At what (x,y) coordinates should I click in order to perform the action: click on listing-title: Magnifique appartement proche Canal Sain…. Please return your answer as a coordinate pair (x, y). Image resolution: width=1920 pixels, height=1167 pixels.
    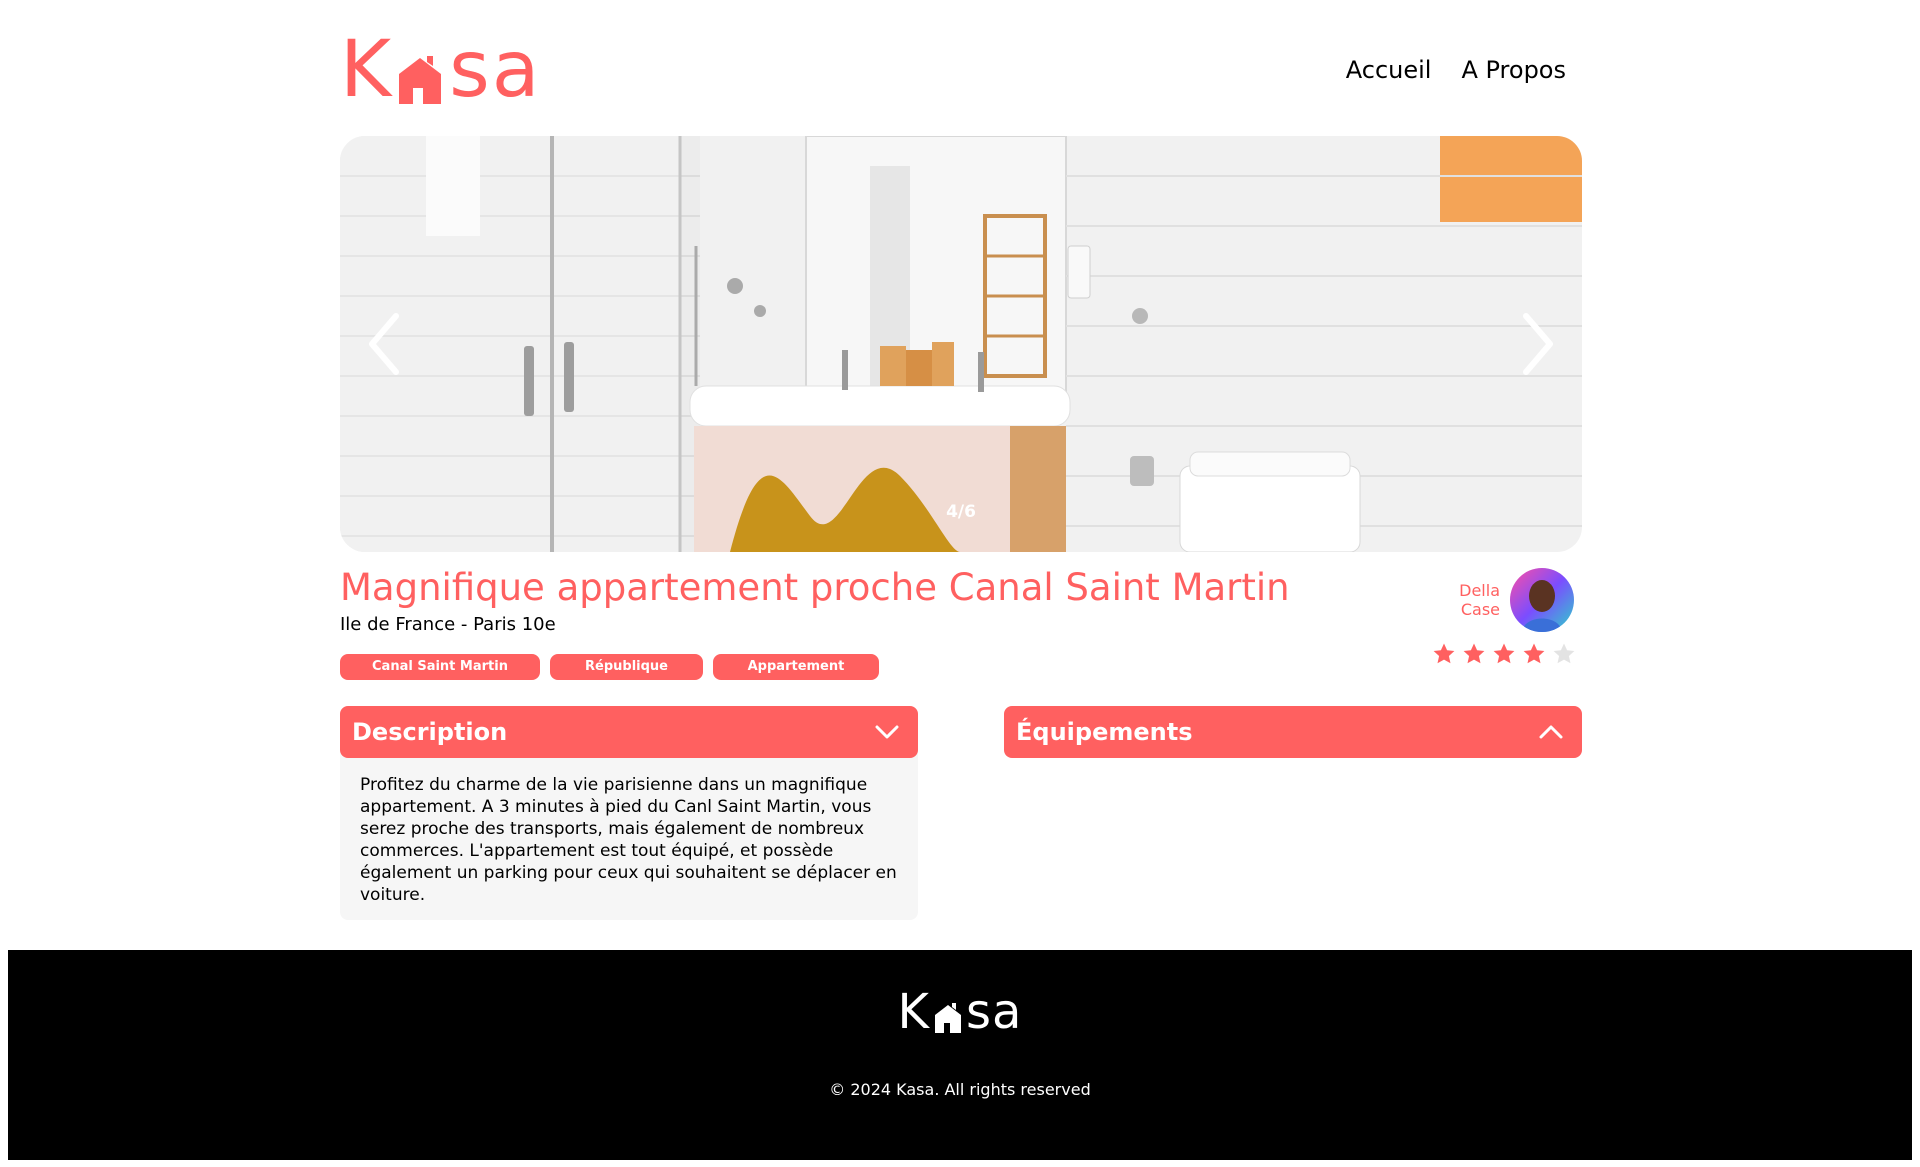
    Looking at the image, I should click on (815, 587).